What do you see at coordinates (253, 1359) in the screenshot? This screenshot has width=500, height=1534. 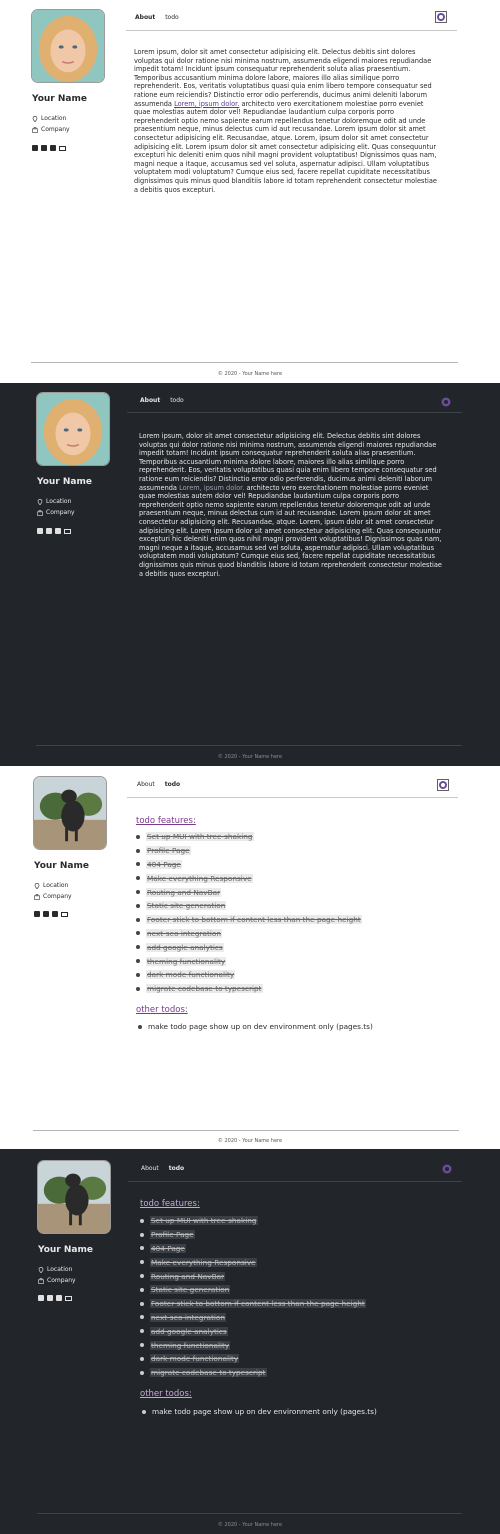 I see `list-item: dark mode functionality` at bounding box center [253, 1359].